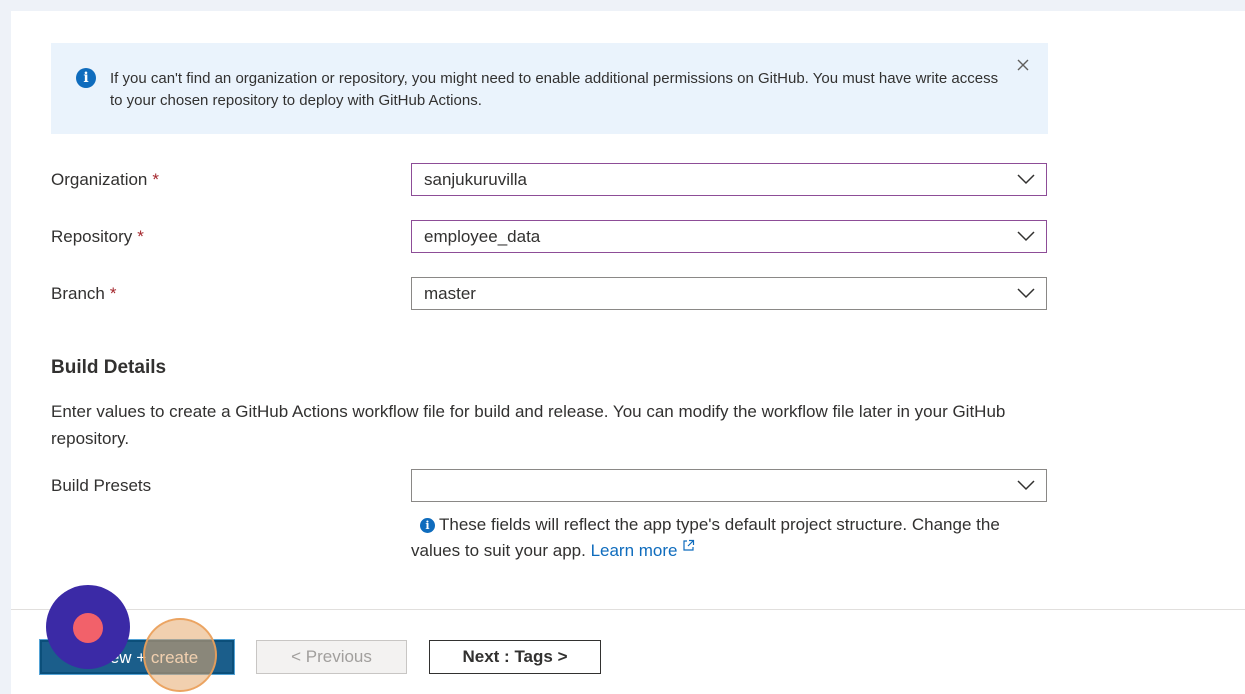 The width and height of the screenshot is (1245, 694). I want to click on record-icon, so click(88, 628).